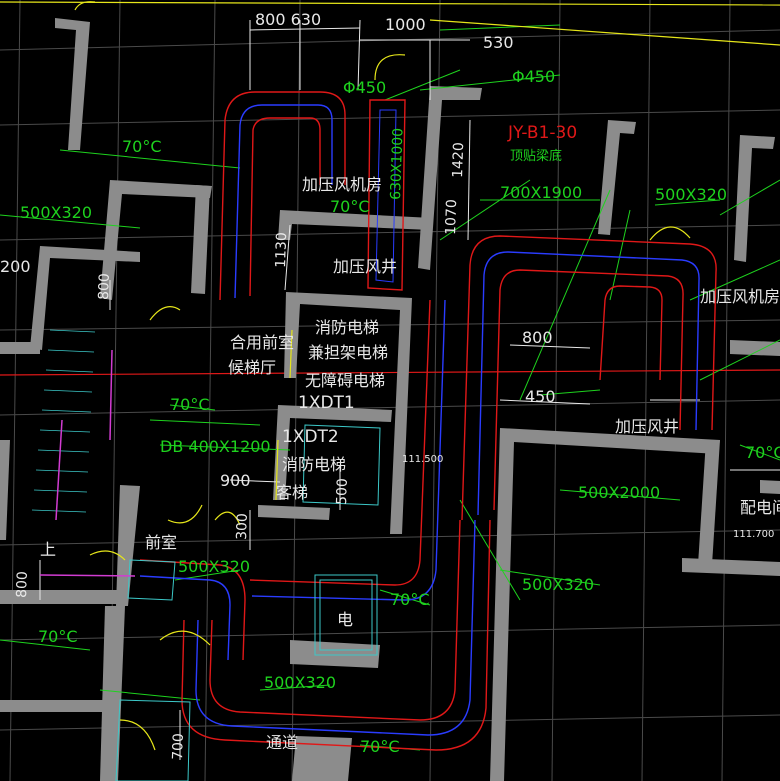 This screenshot has height=781, width=780. Describe the element at coordinates (342, 491) in the screenshot. I see `dim-500: 500` at that location.